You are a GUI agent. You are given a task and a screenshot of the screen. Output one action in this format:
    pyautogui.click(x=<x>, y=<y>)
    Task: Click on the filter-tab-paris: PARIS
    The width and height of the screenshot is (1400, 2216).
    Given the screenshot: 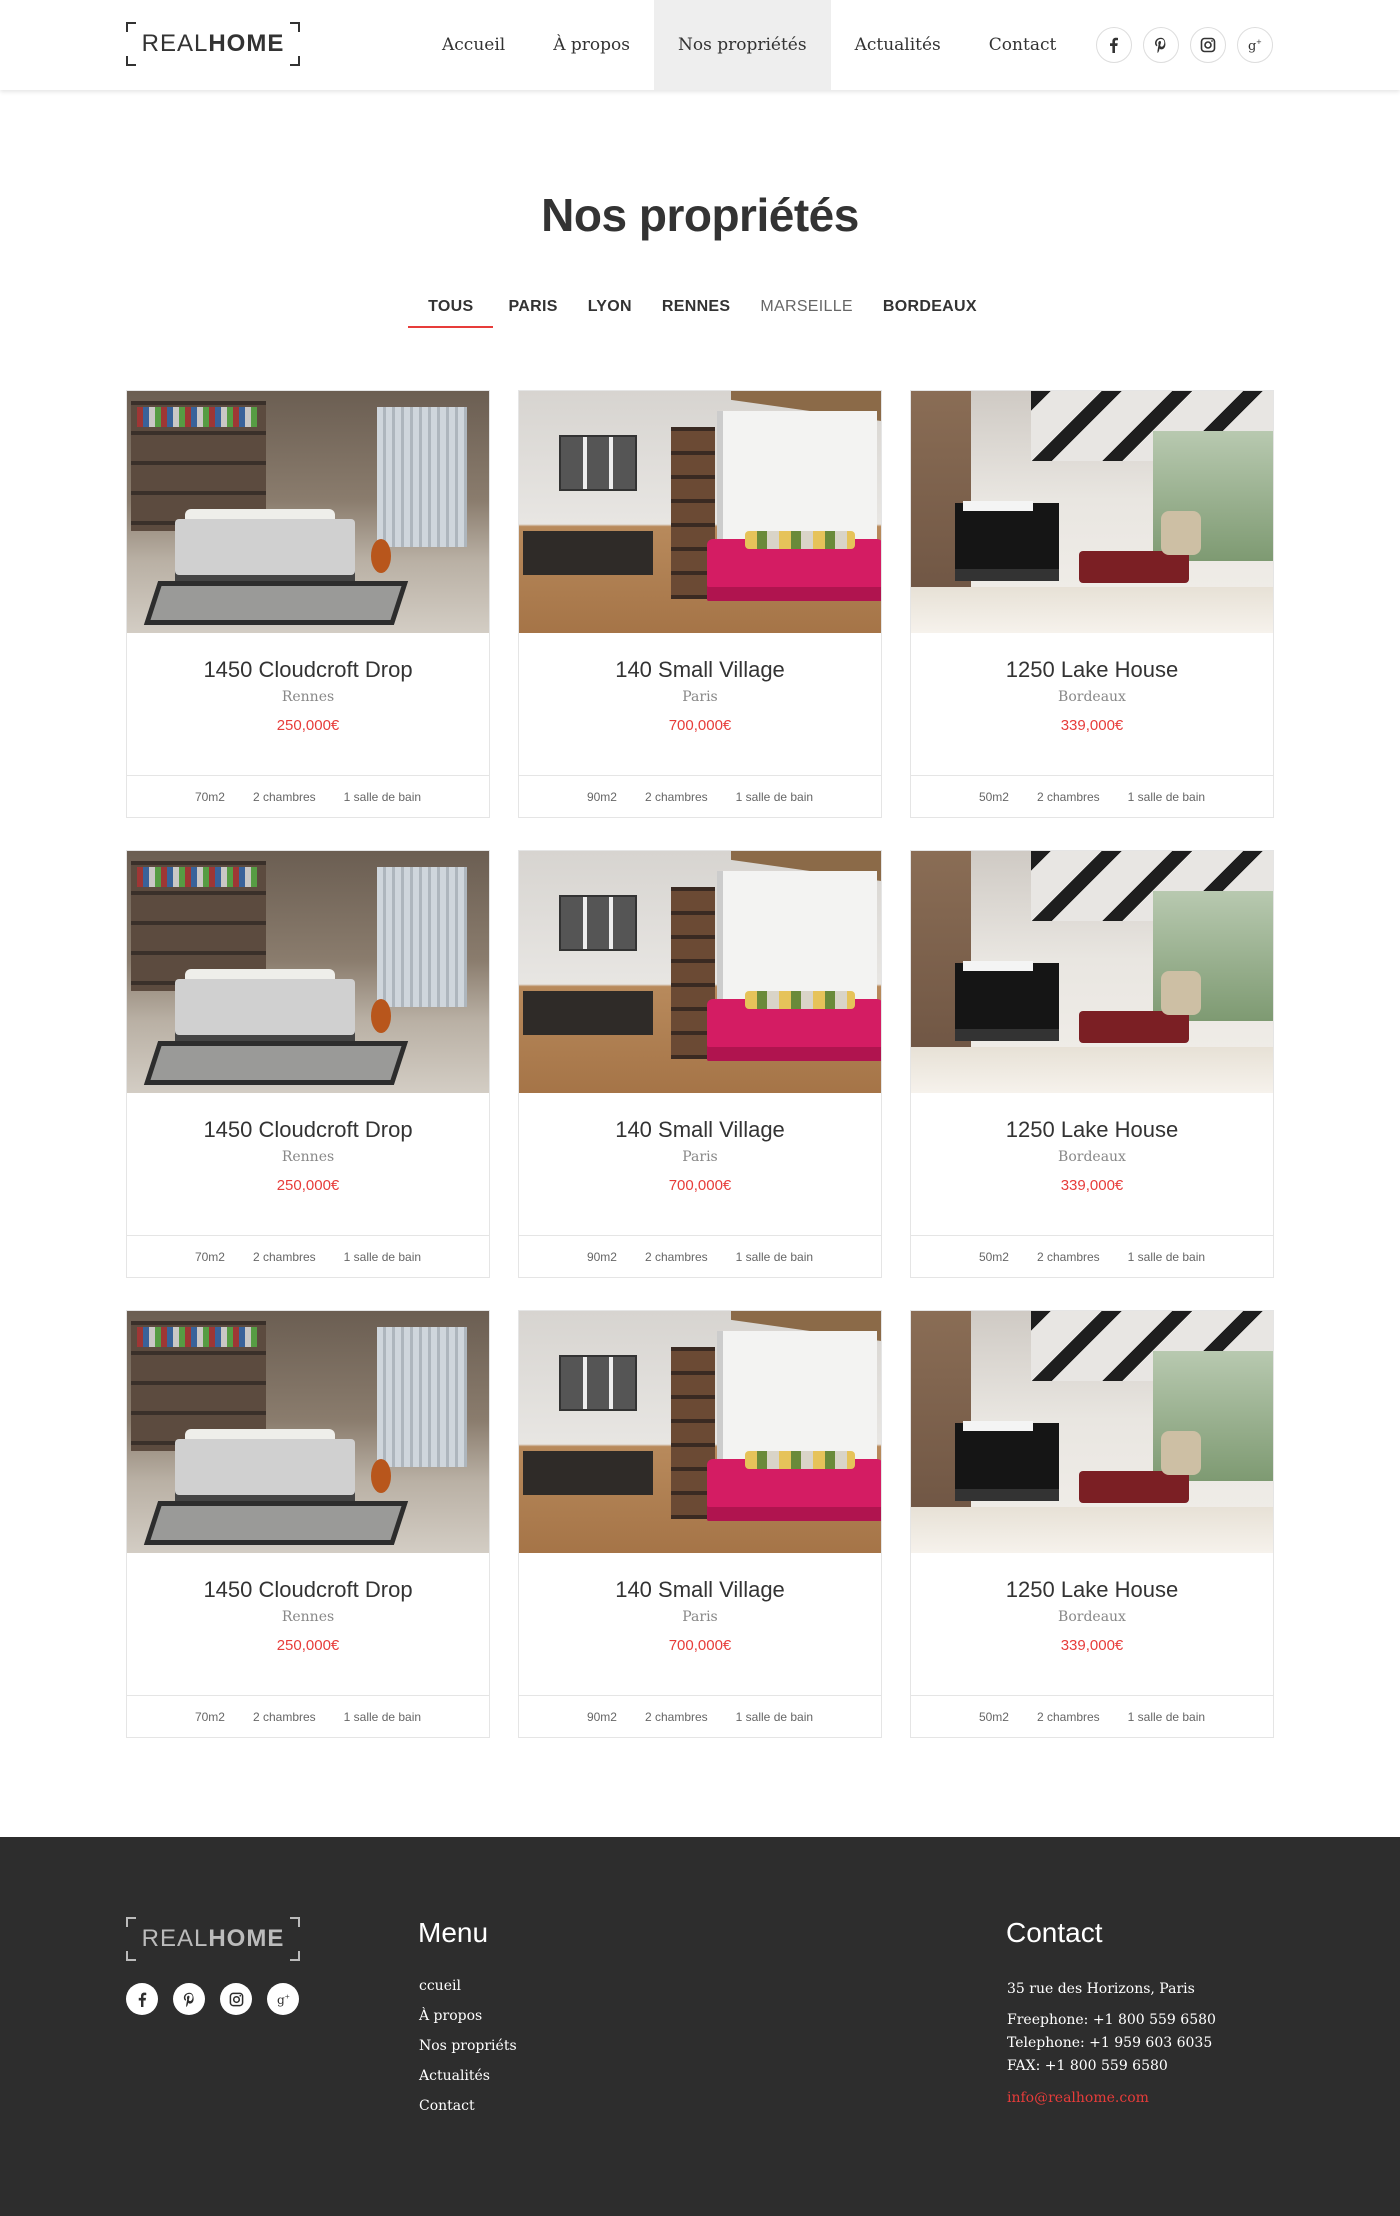 What is the action you would take?
    pyautogui.click(x=532, y=311)
    